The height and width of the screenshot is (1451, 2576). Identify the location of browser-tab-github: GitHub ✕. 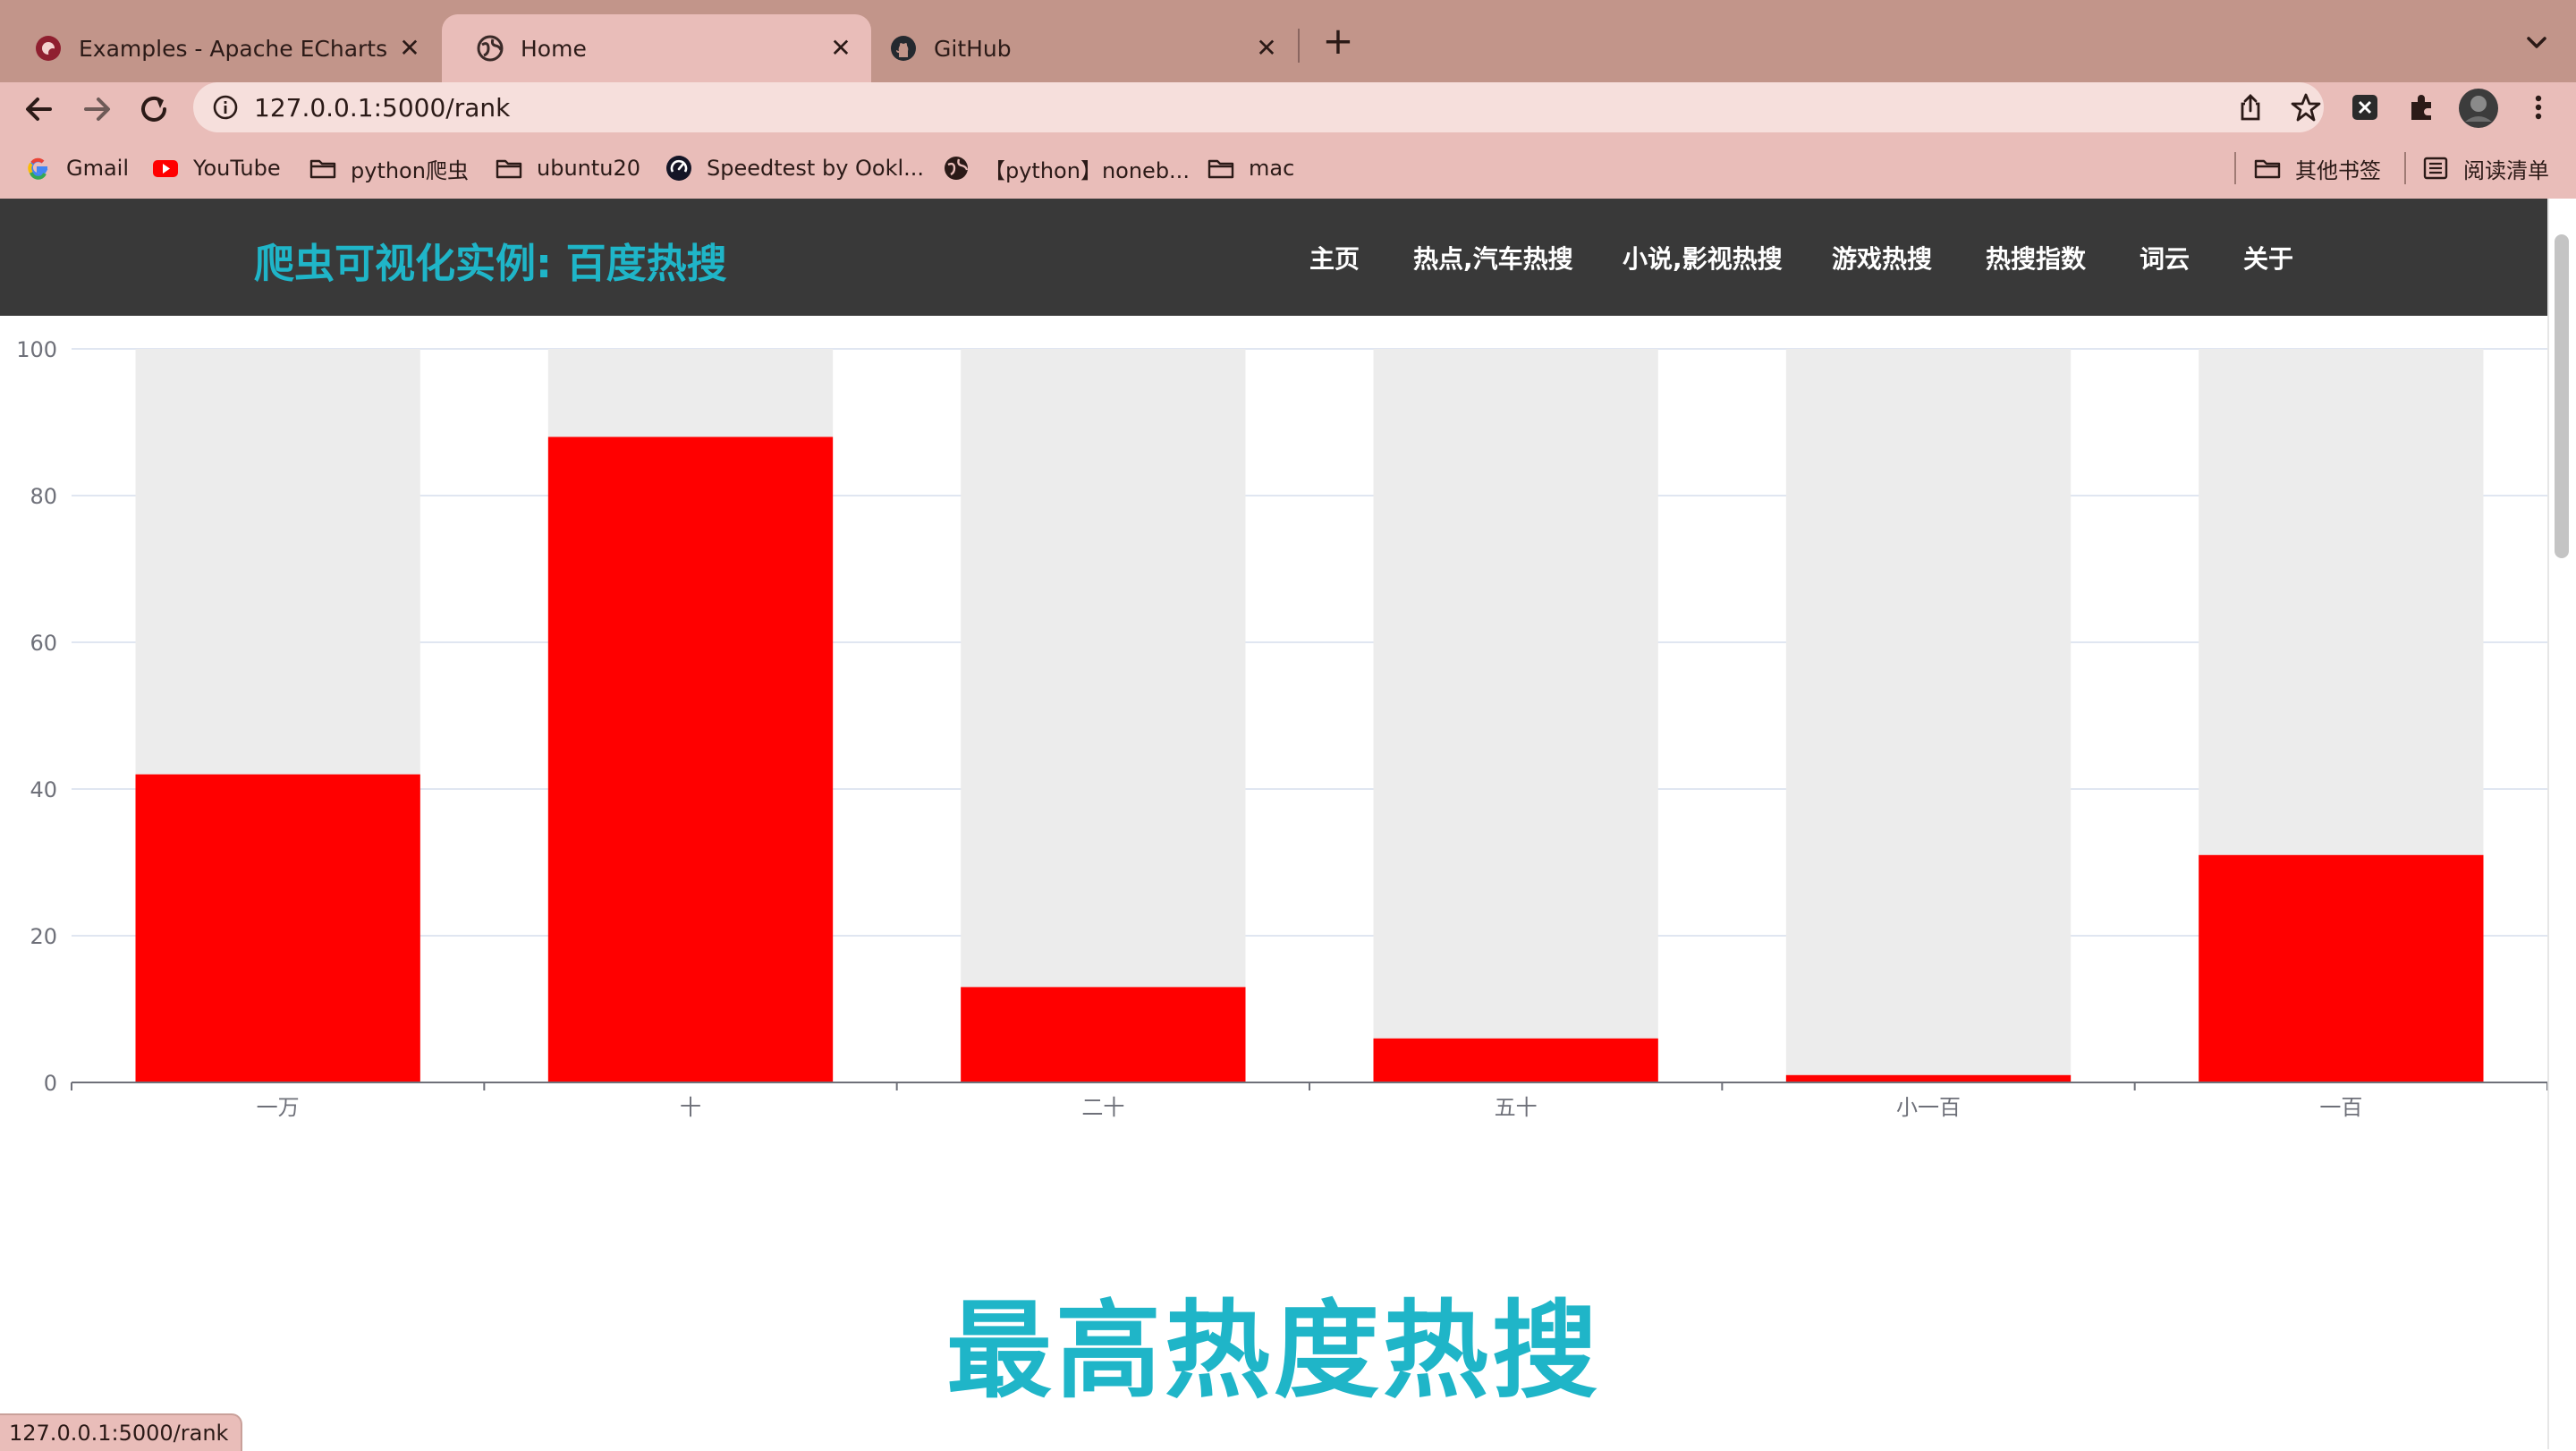
(1076, 48).